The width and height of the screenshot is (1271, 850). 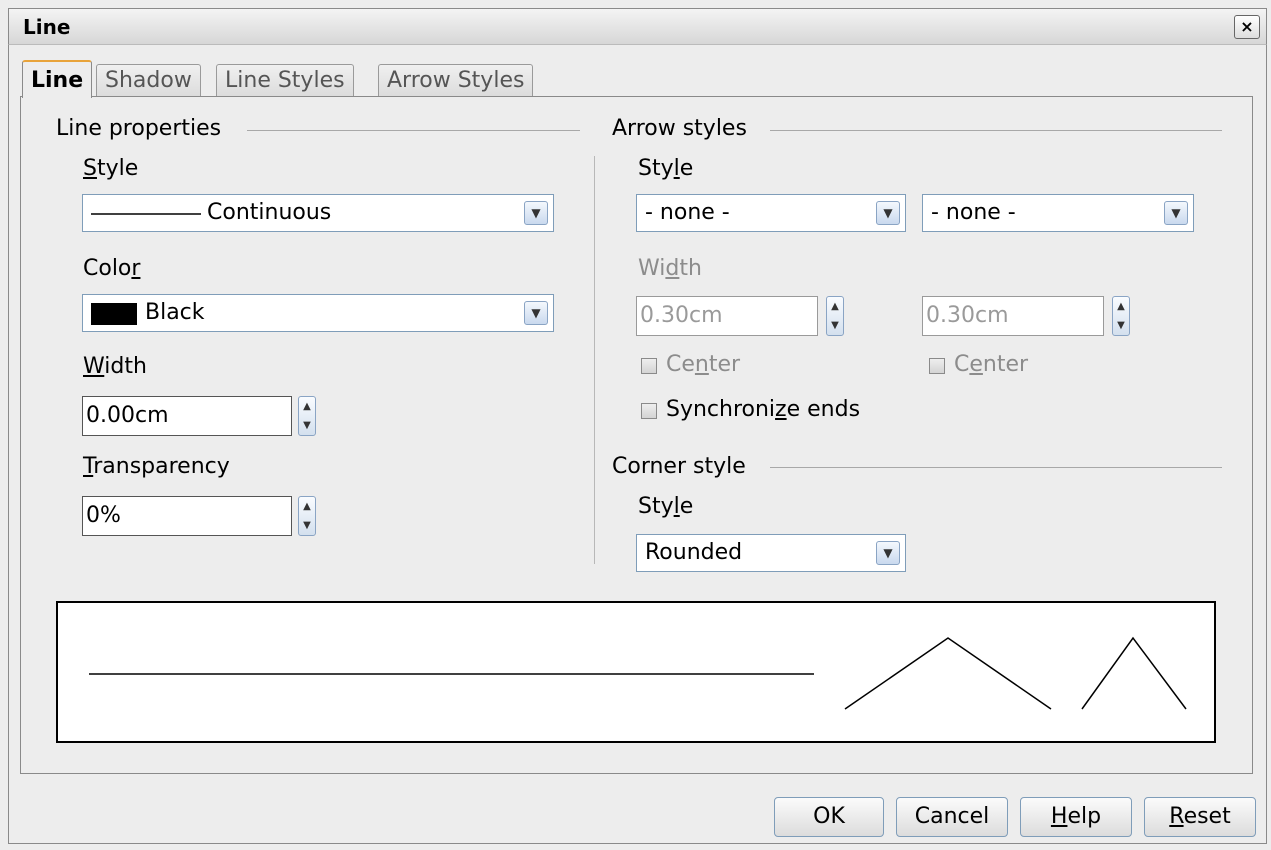 I want to click on line-style-value: Continuous, so click(x=269, y=212).